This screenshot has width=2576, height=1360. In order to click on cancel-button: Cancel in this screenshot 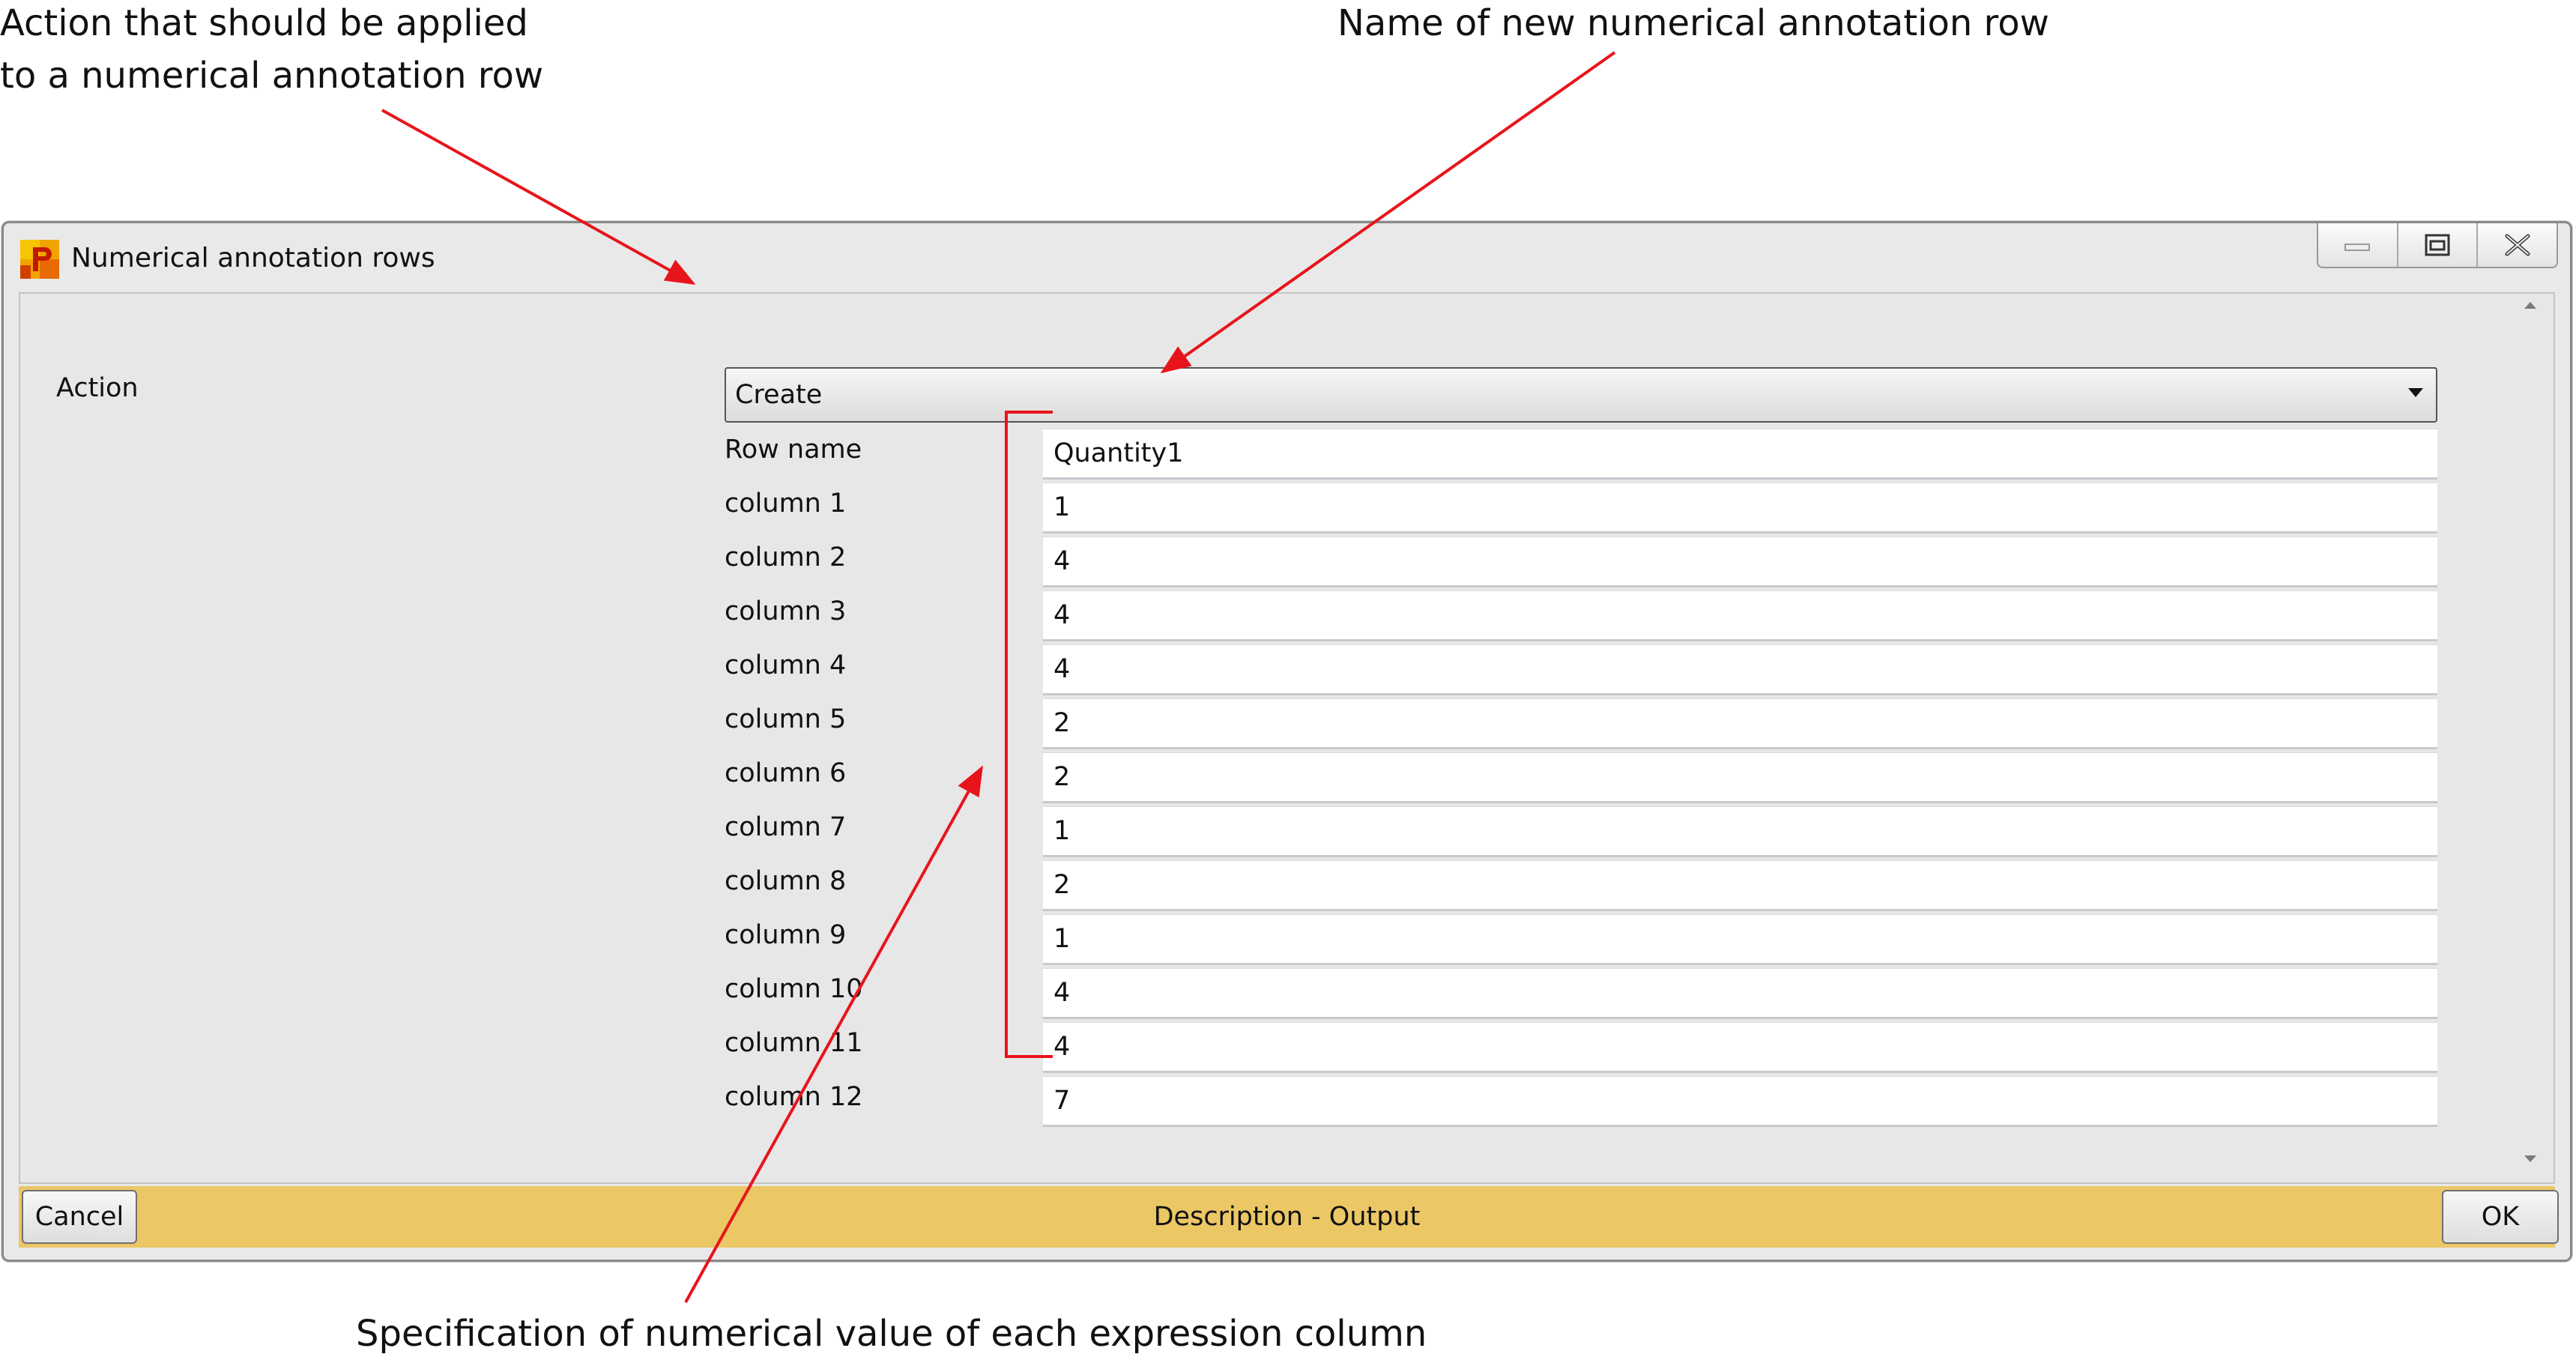, I will do `click(79, 1217)`.